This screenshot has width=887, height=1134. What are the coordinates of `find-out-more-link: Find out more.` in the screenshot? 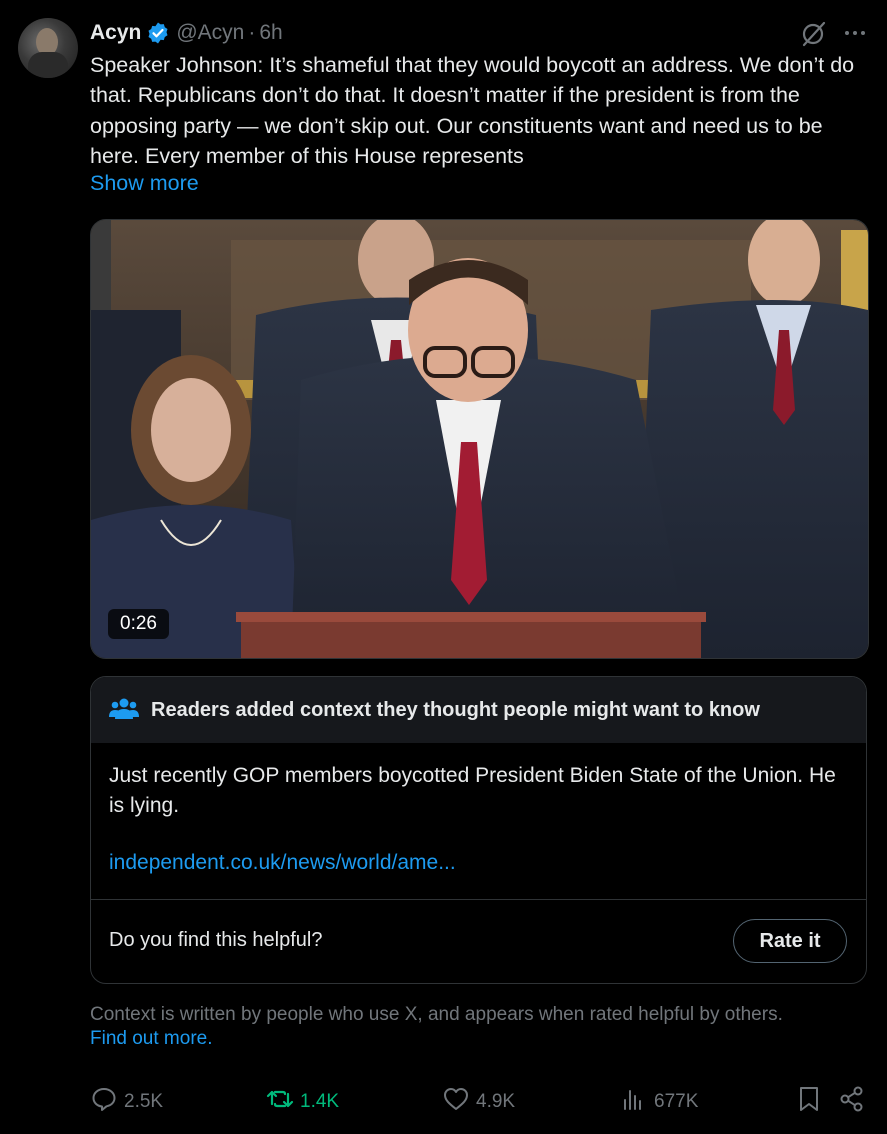 It's located at (151, 1038).